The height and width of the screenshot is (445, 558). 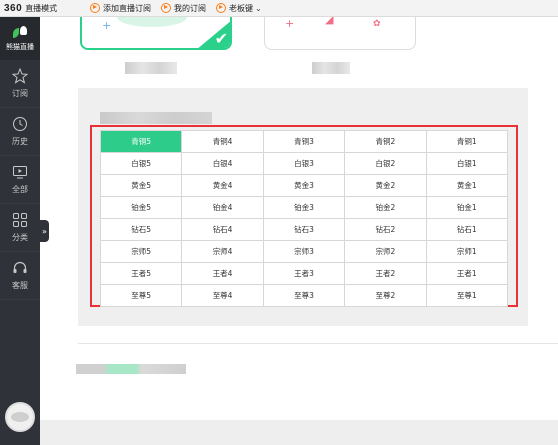 I want to click on rank-cell: 钻石2, so click(x=385, y=229).